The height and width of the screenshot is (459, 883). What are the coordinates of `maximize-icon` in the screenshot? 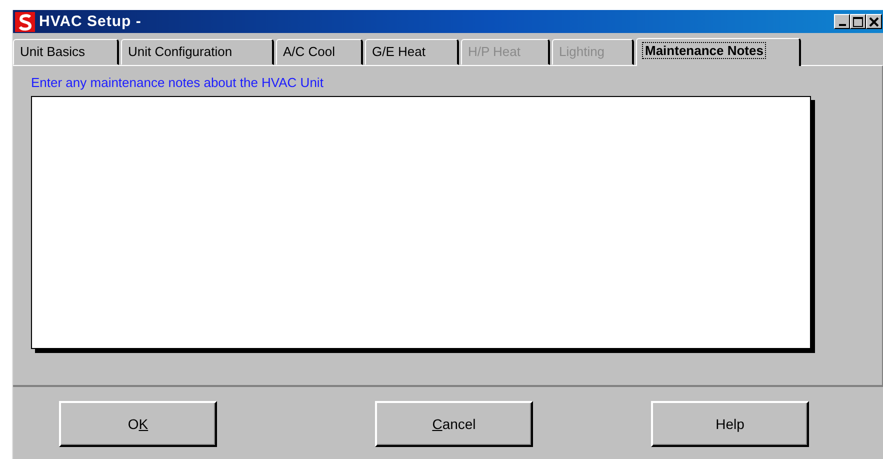 It's located at (858, 21).